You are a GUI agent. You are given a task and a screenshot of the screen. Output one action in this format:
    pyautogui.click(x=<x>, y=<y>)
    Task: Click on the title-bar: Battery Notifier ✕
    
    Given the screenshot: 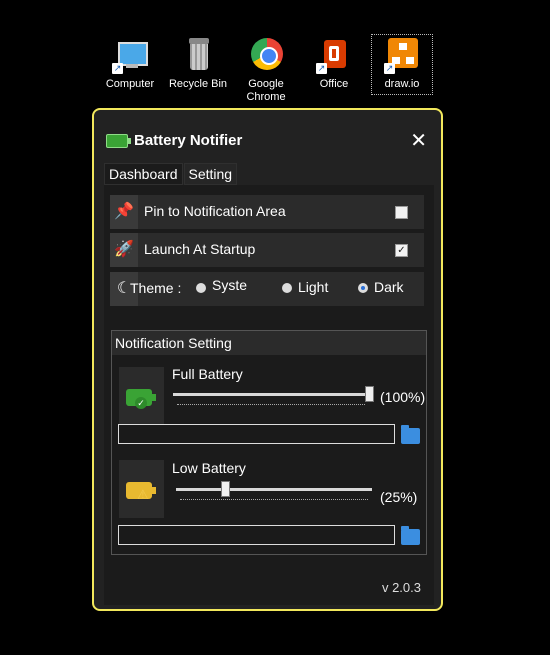 What is the action you would take?
    pyautogui.click(x=267, y=138)
    